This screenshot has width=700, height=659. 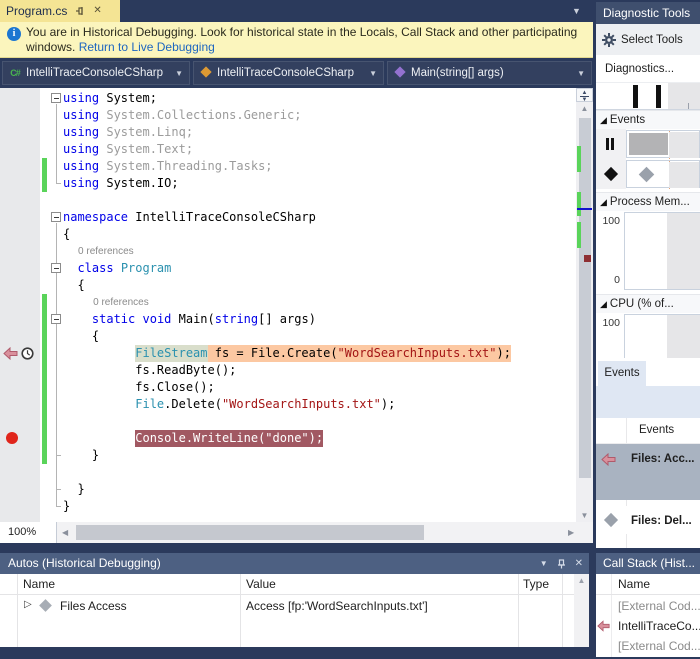 I want to click on break-event-block, so click(x=648, y=144).